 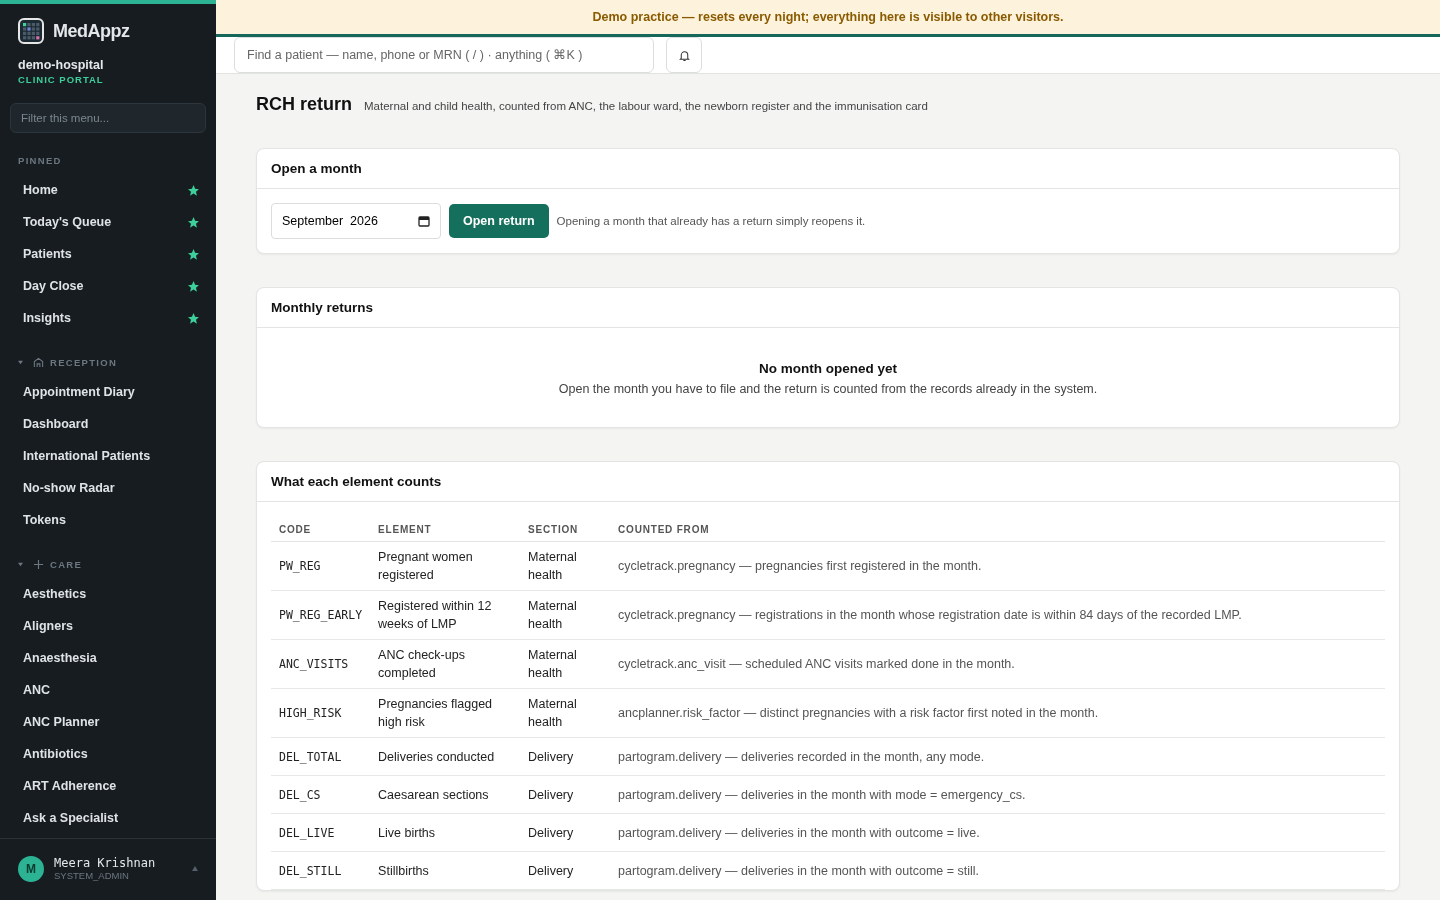 What do you see at coordinates (108, 222) in the screenshot?
I see `menu-item: Today's Queue` at bounding box center [108, 222].